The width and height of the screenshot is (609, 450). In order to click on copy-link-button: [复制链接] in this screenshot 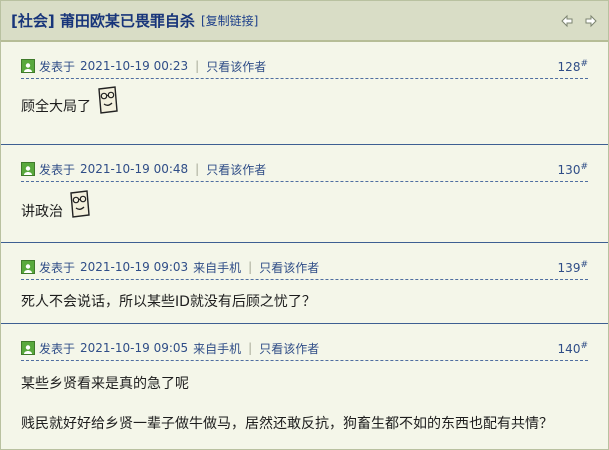, I will do `click(229, 20)`.